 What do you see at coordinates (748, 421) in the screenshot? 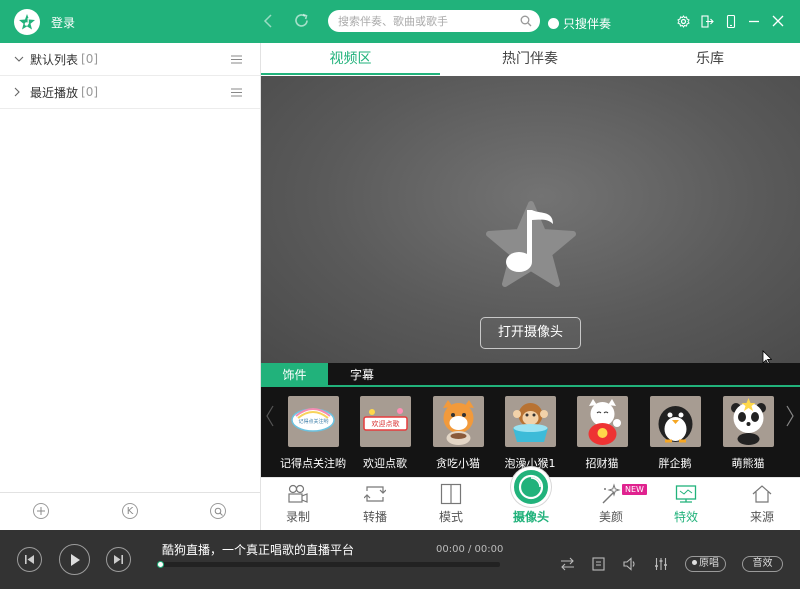
I see `sticker-cute-panda` at bounding box center [748, 421].